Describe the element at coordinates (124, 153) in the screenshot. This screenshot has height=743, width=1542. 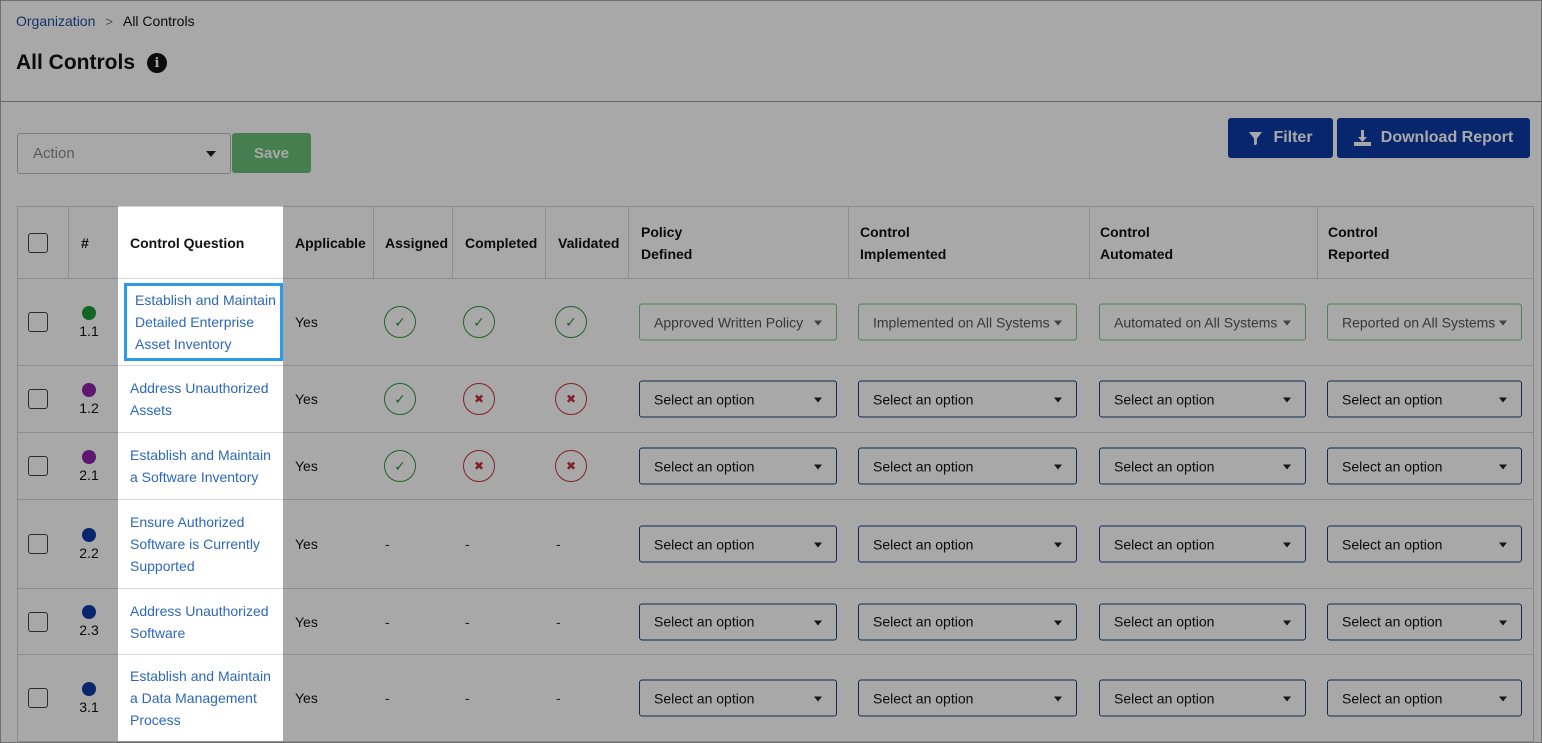
I see `action-select: Action` at that location.